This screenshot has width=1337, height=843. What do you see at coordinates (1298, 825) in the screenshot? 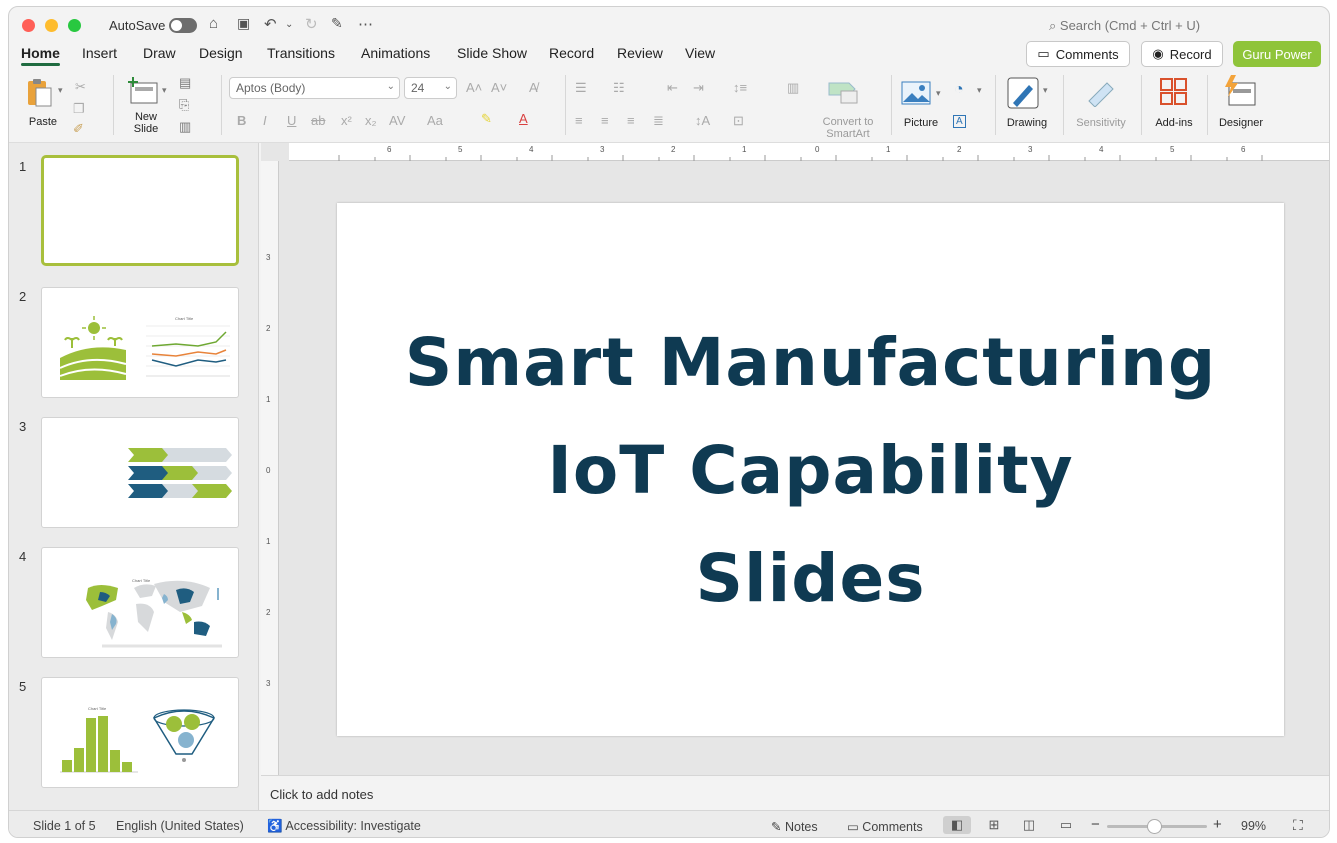
I see `fit-to-window-icon: ⛶` at bounding box center [1298, 825].